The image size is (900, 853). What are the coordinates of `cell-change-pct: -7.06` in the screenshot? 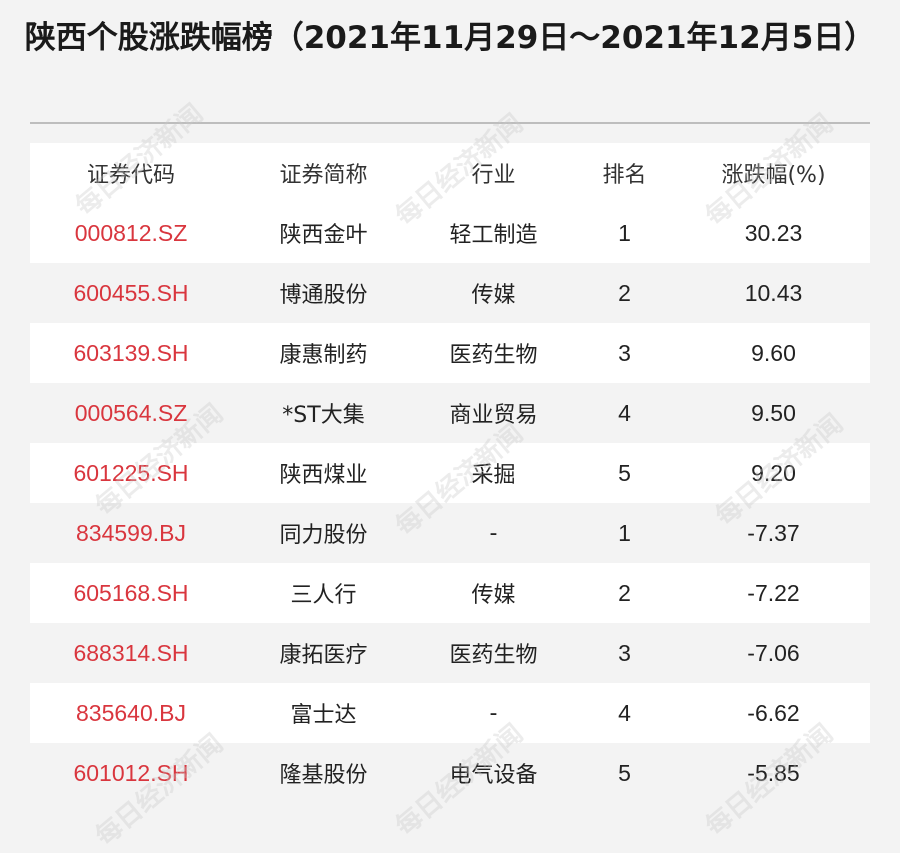 It's located at (773, 653).